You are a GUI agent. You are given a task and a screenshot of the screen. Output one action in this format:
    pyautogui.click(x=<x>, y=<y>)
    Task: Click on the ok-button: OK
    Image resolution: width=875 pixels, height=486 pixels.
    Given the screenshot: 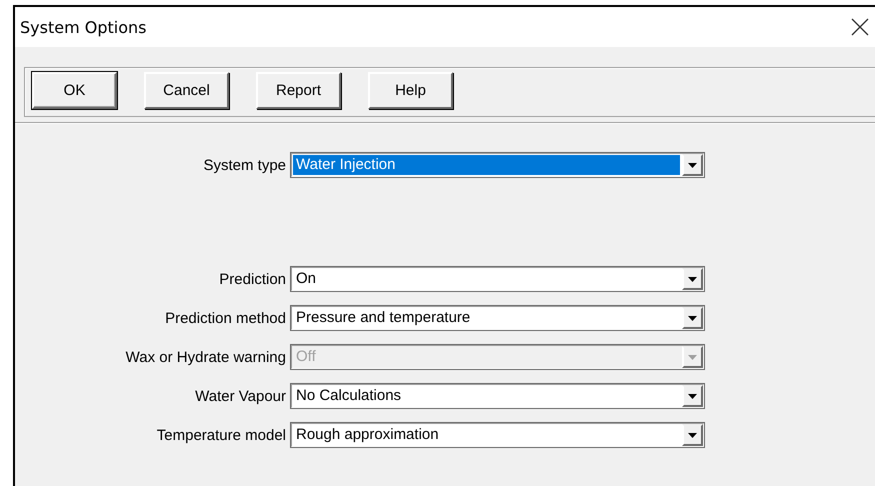 What is the action you would take?
    pyautogui.click(x=74, y=90)
    